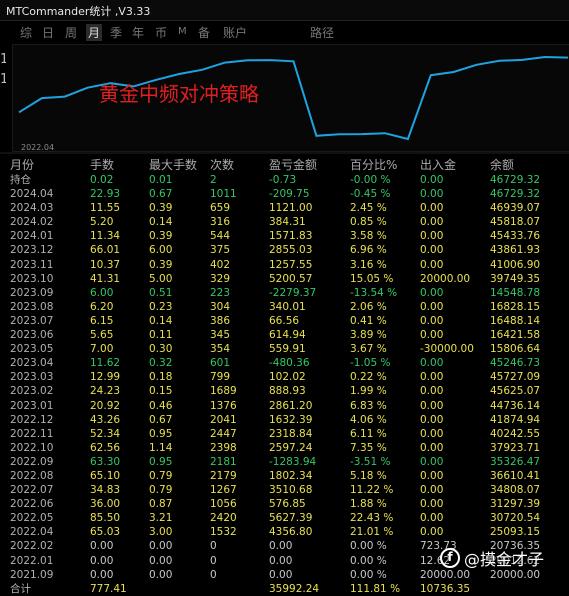  What do you see at coordinates (105, 377) in the screenshot?
I see `table-row-cell-1: 12.99` at bounding box center [105, 377].